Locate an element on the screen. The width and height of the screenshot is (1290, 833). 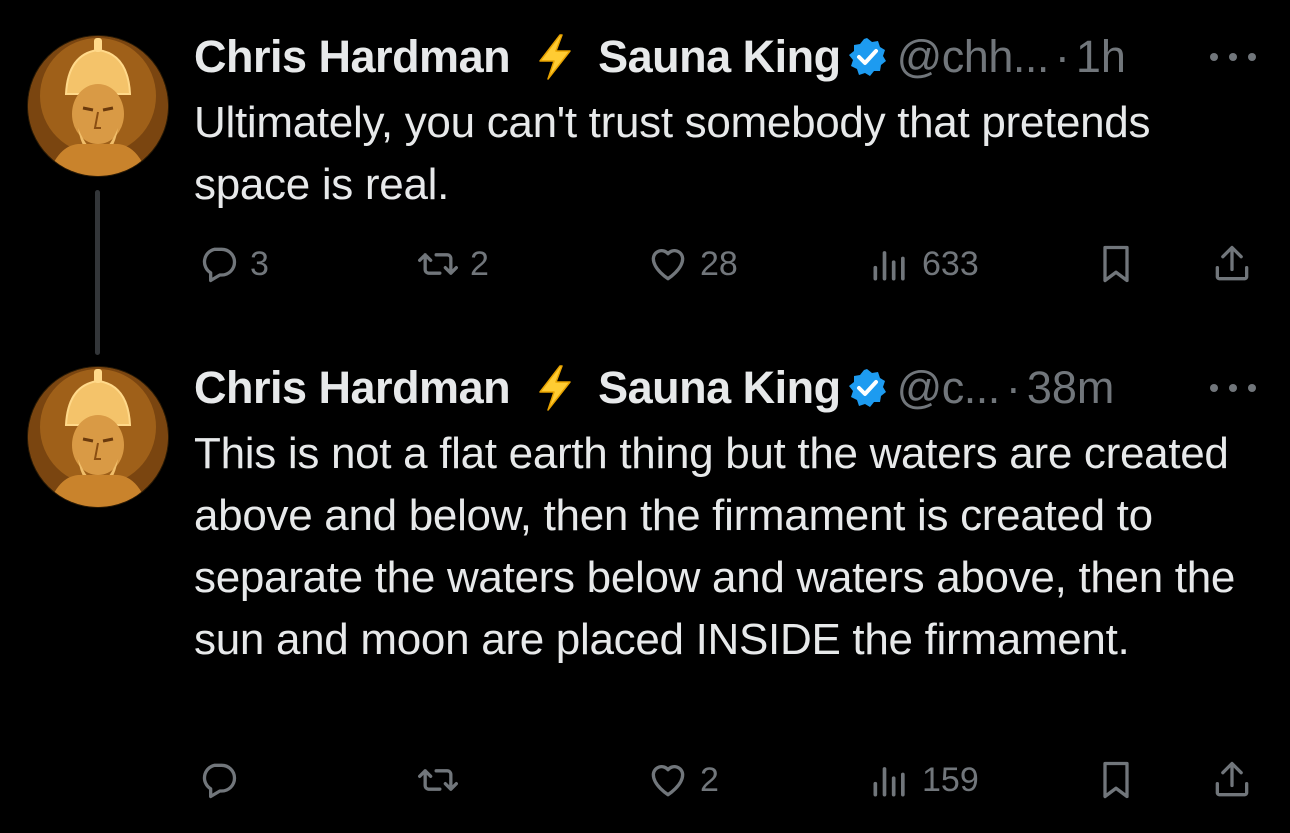
reply-button is located at coordinates (223, 780).